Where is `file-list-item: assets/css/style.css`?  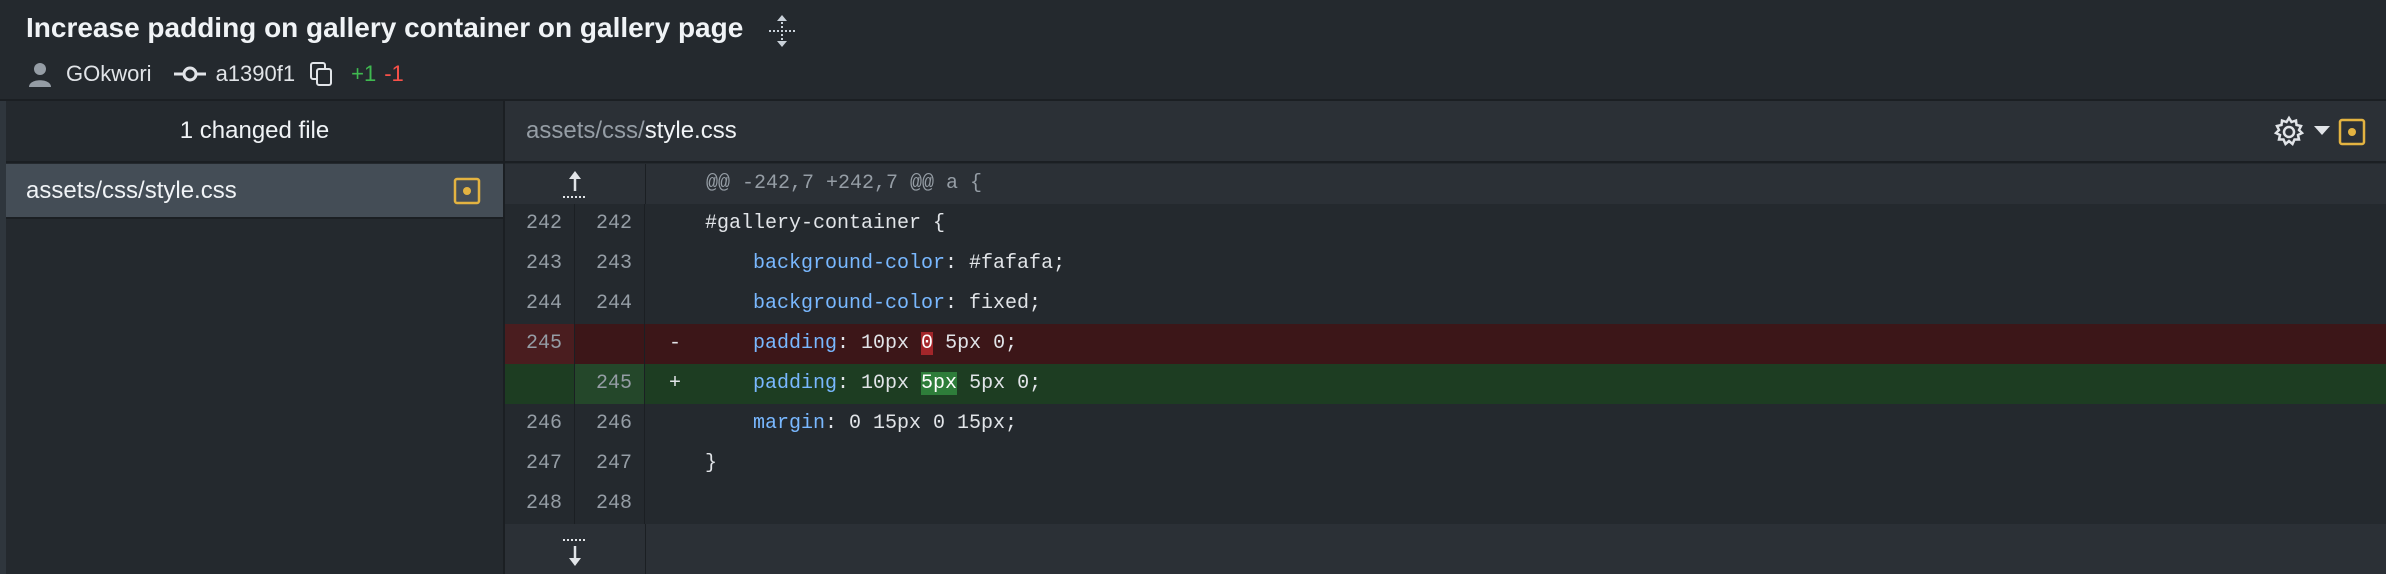
file-list-item: assets/css/style.css is located at coordinates (254, 191).